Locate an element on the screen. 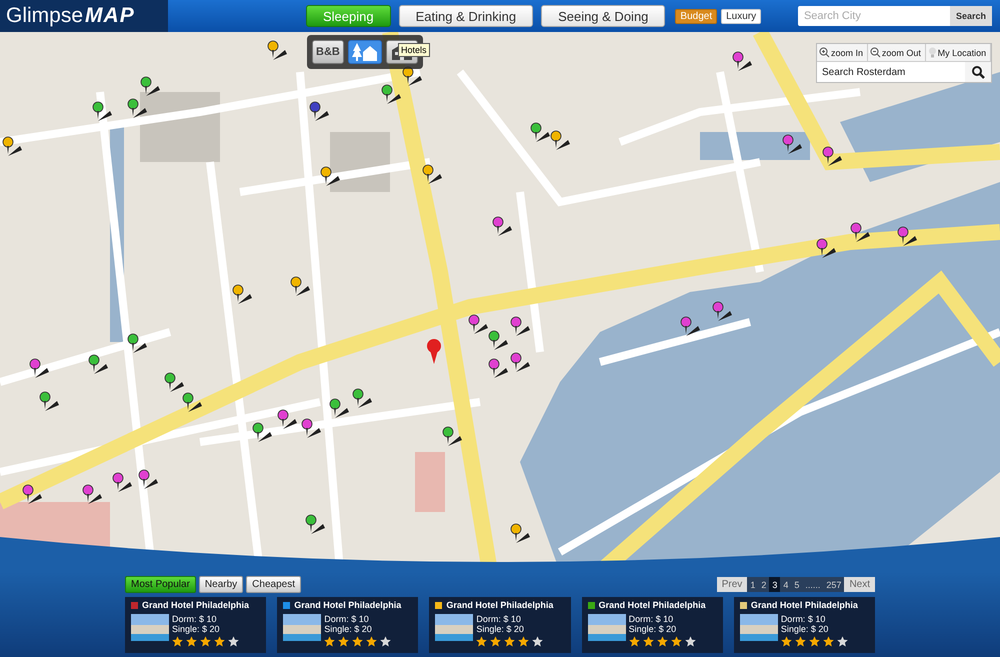 This screenshot has width=1000, height=657. city-search-field: Search City is located at coordinates (874, 16).